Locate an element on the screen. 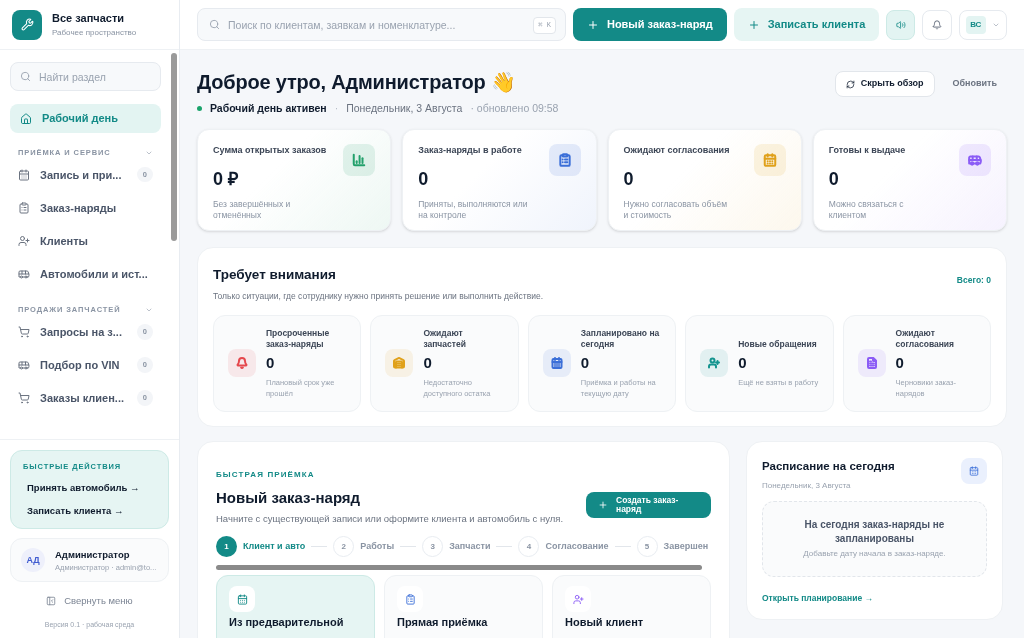 The image size is (1024, 638). option-title: Прямая приёмка is located at coordinates (443, 623).